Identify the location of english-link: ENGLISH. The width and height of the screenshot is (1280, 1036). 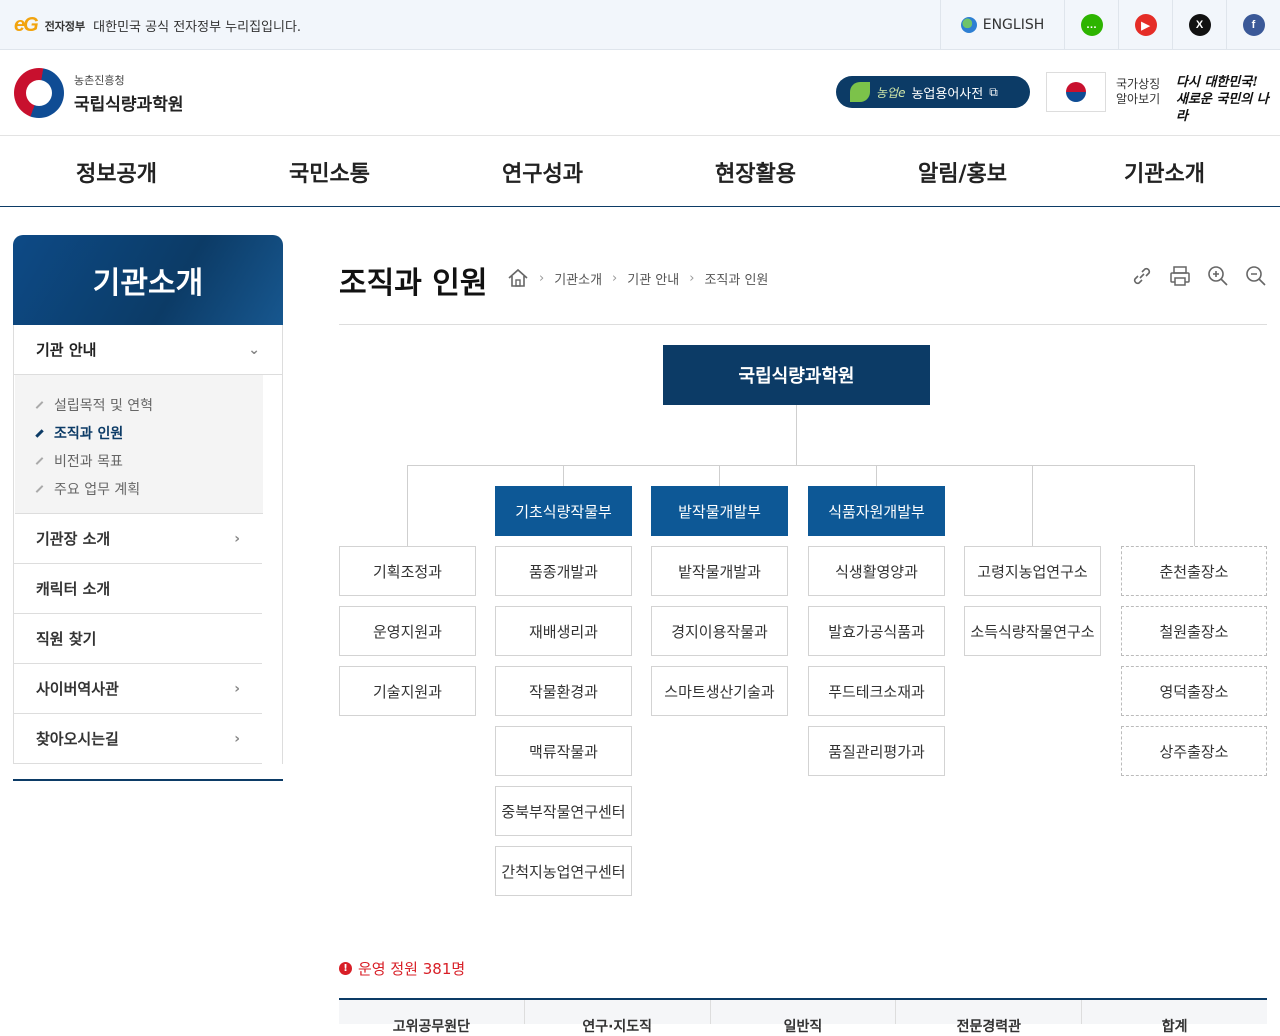
(1002, 25).